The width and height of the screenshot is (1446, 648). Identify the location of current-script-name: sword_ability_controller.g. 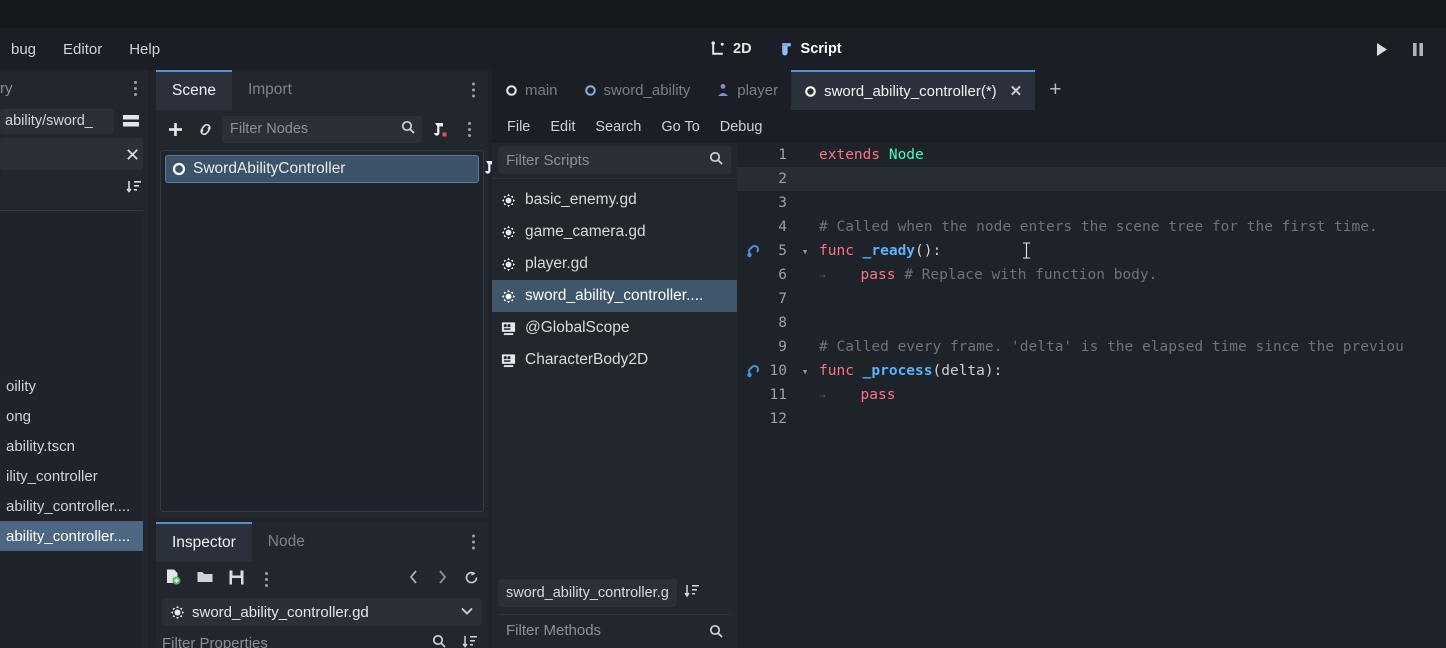
(587, 593).